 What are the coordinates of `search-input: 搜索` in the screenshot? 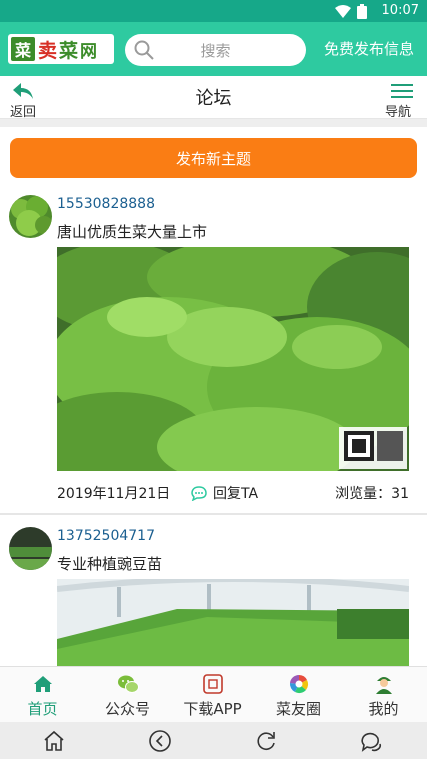 It's located at (215, 50).